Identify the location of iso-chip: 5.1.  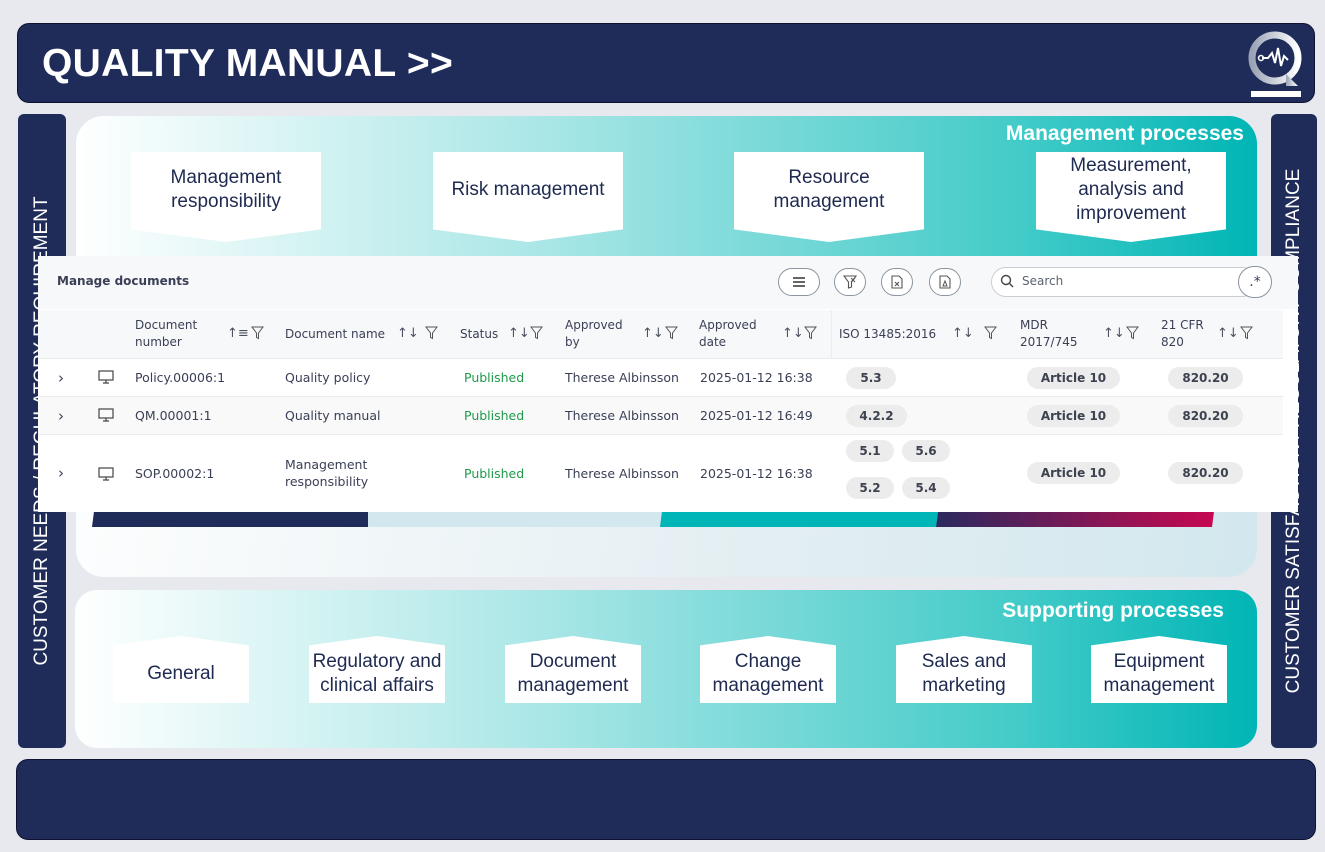
(870, 451).